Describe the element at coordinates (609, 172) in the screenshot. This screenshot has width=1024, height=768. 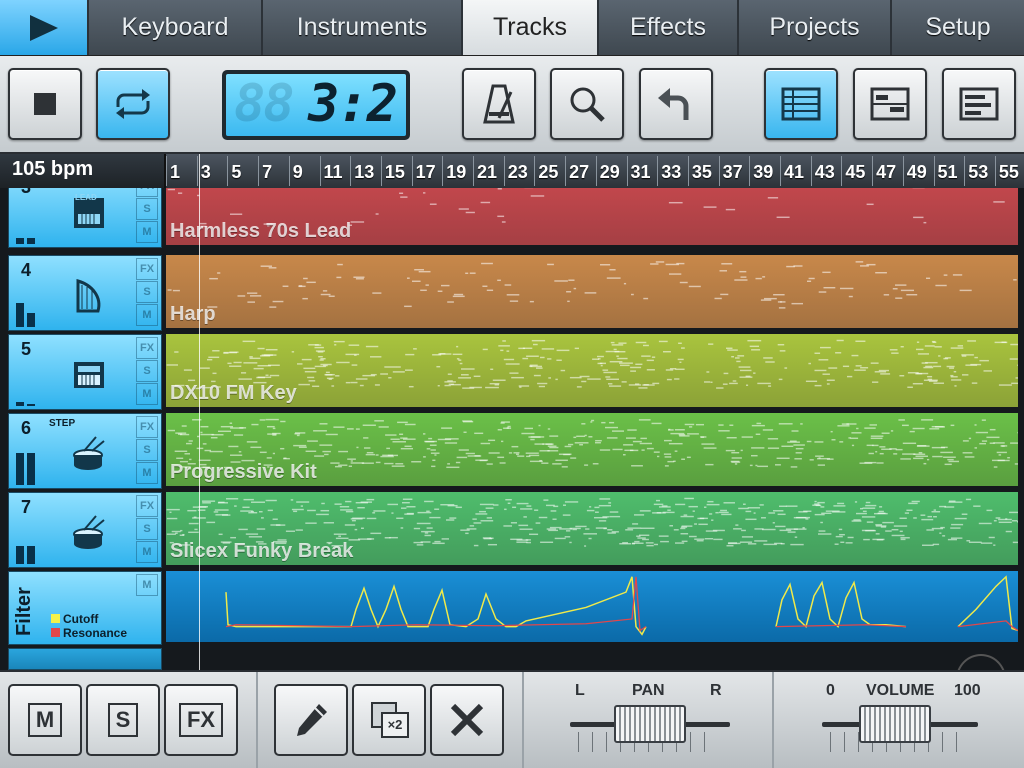
I see `ruler-bar-number: 29` at that location.